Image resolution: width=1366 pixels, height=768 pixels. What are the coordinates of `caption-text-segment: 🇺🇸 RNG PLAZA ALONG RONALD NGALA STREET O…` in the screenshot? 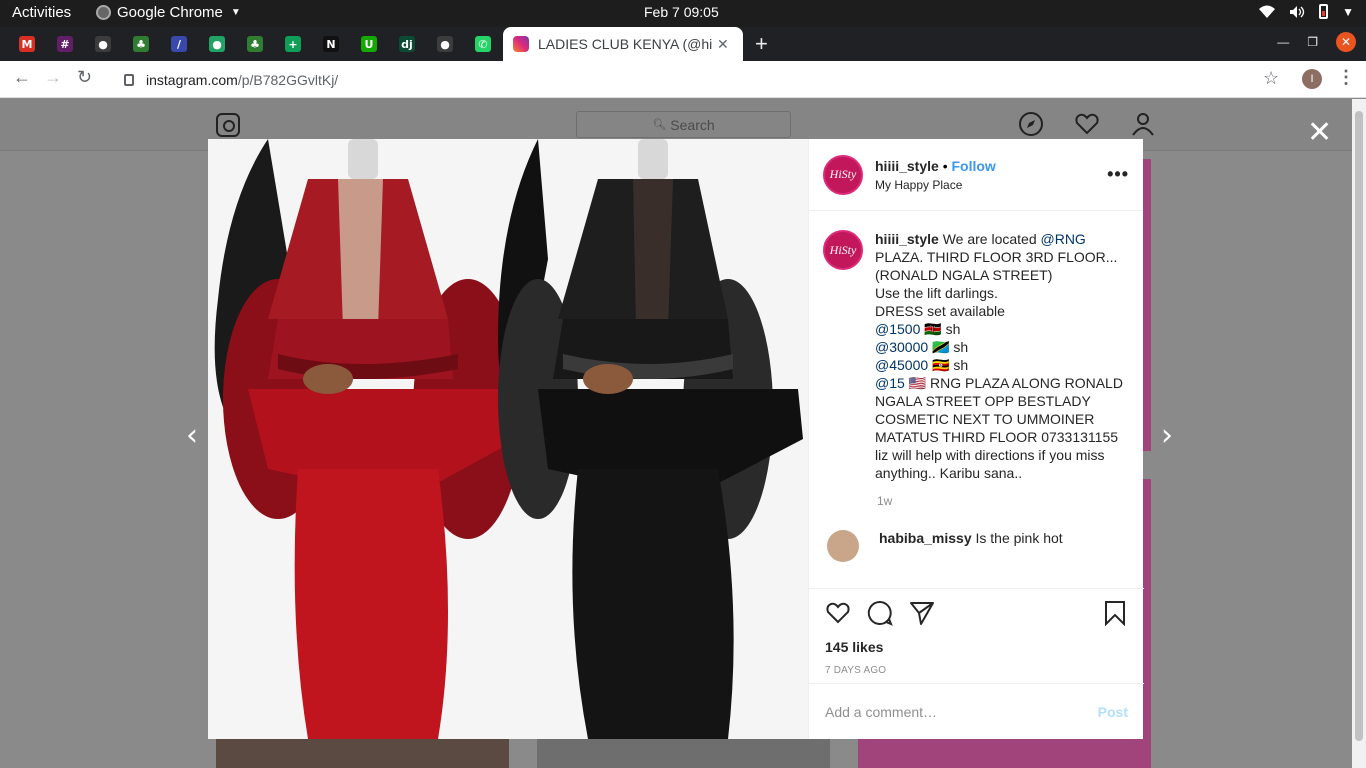 It's located at (999, 428).